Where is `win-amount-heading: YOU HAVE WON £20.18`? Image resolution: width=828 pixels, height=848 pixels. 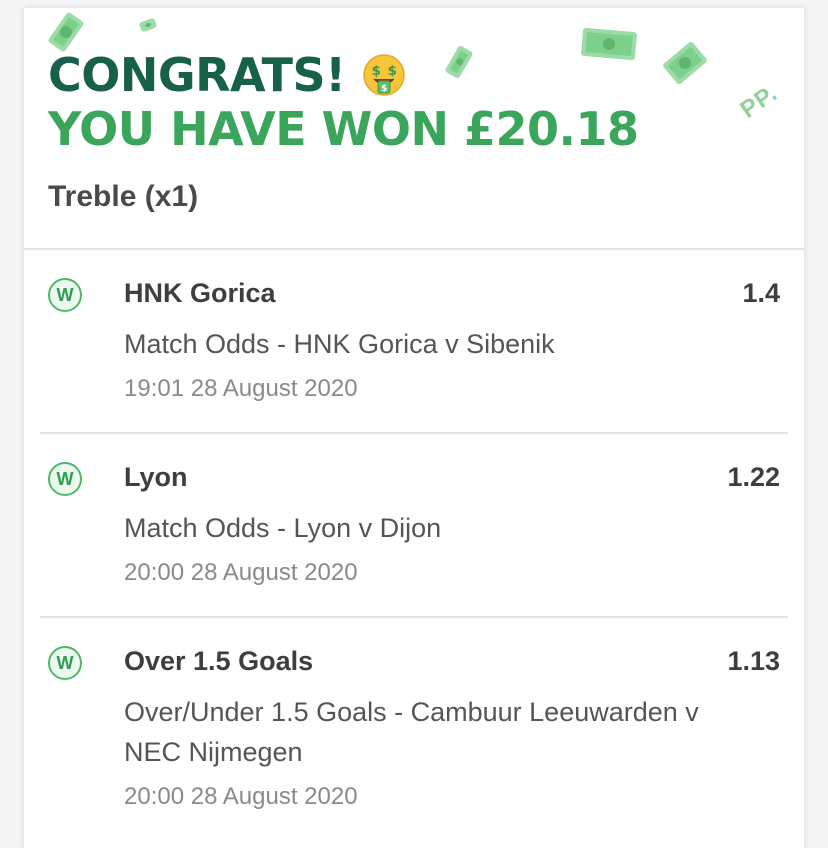 win-amount-heading: YOU HAVE WON £20.18 is located at coordinates (343, 129).